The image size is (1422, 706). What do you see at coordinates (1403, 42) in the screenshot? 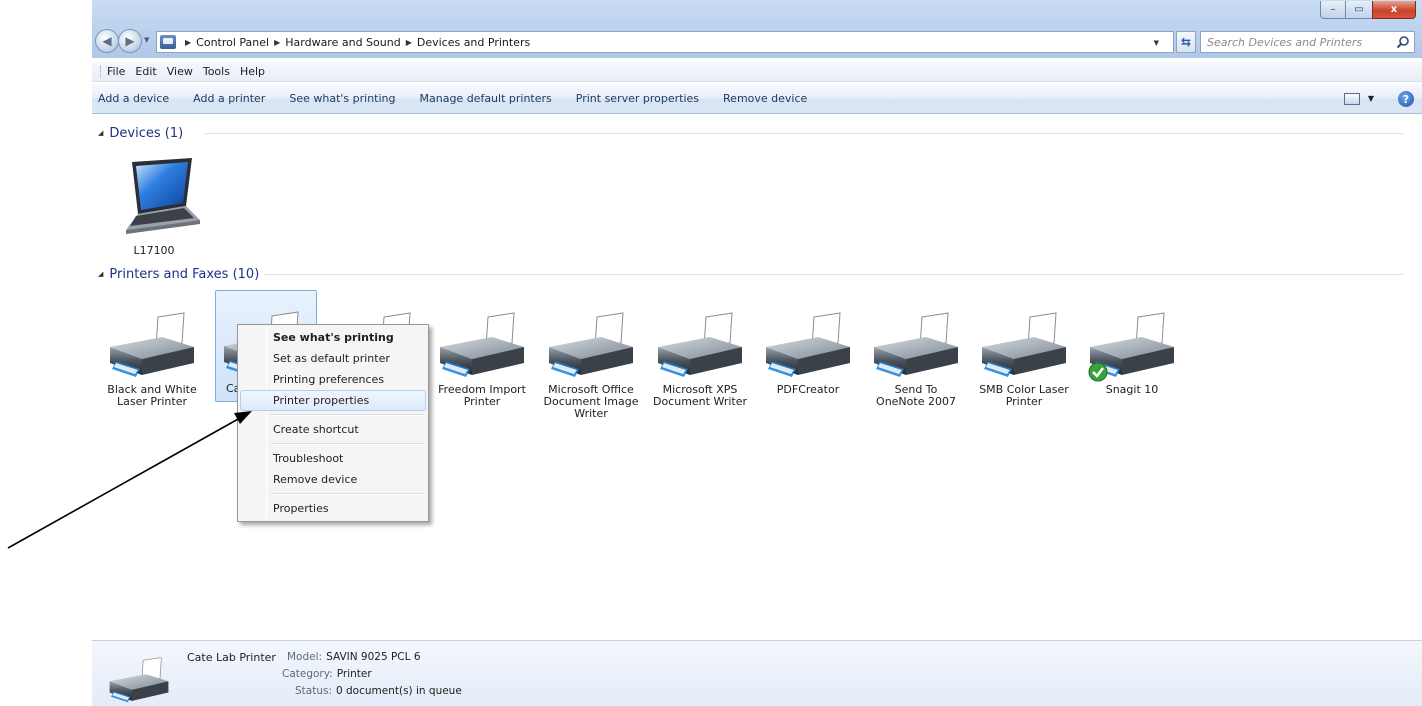
I see `search-icon` at bounding box center [1403, 42].